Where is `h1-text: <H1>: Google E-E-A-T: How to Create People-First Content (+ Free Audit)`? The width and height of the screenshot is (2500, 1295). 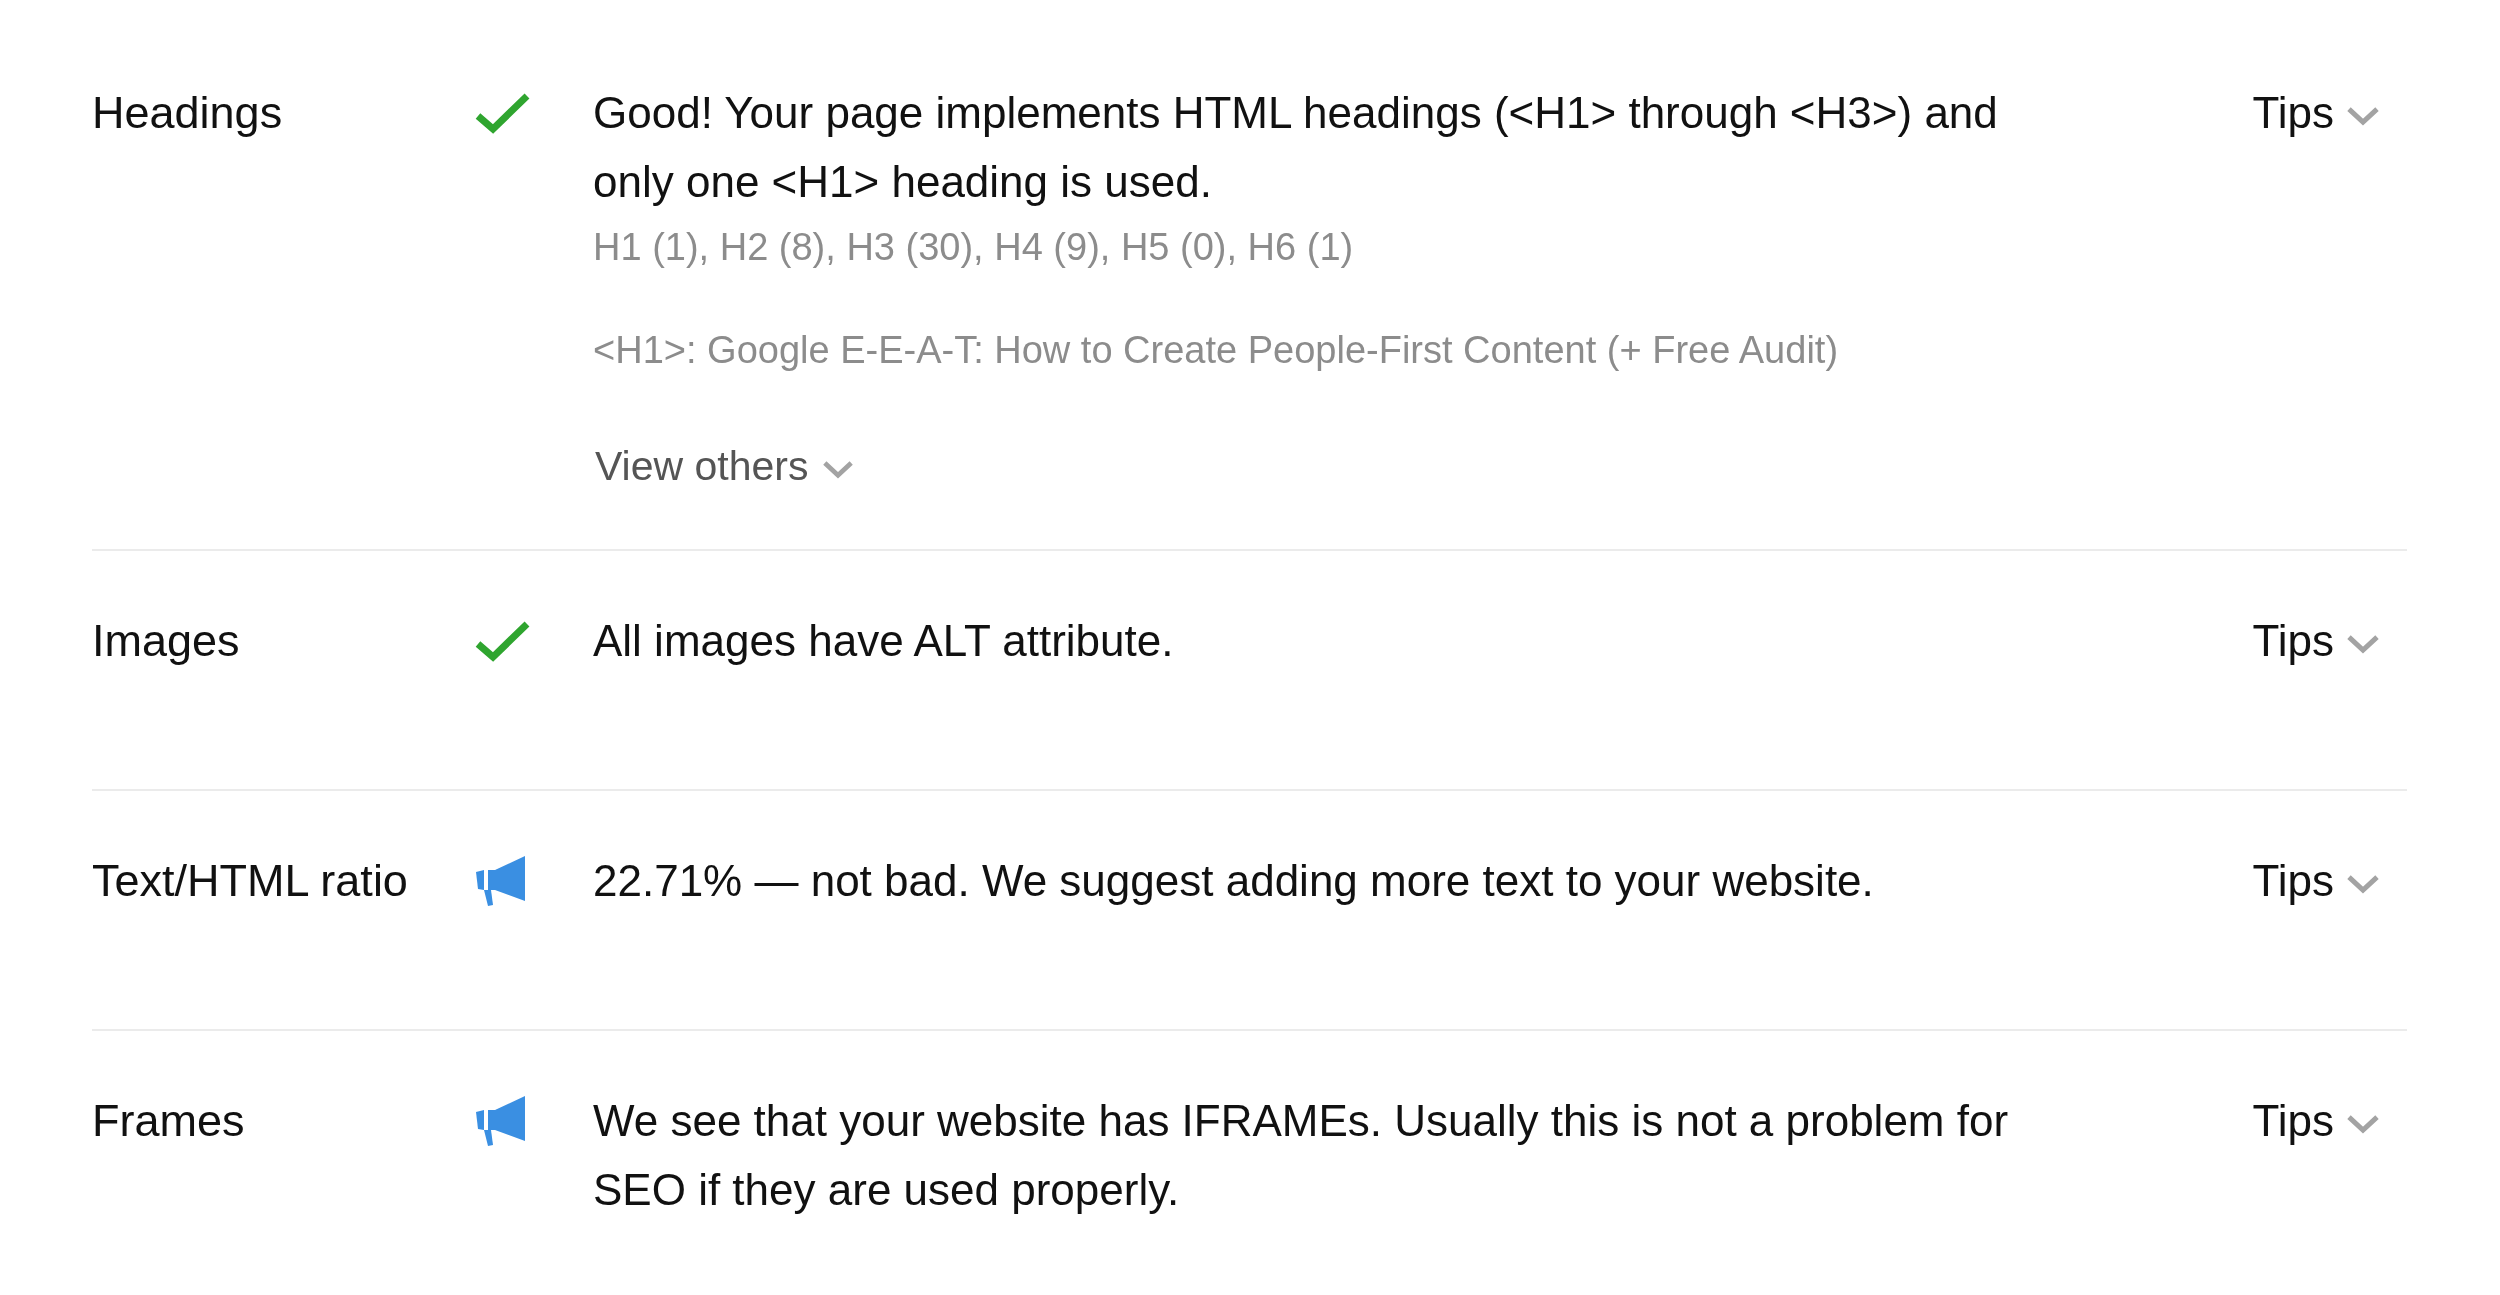
h1-text: <H1>: Google E-E-A-T: How to Create People-First Content (+ Free Audit) is located at coordinates (1216, 350).